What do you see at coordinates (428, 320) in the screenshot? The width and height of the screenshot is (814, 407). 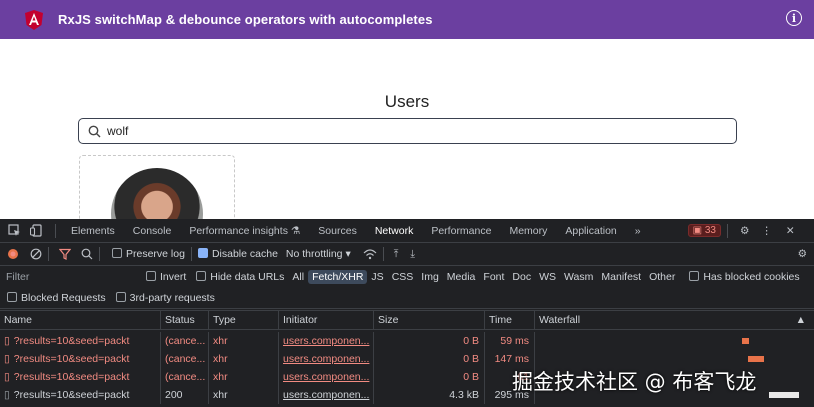 I see `column-size: Size` at bounding box center [428, 320].